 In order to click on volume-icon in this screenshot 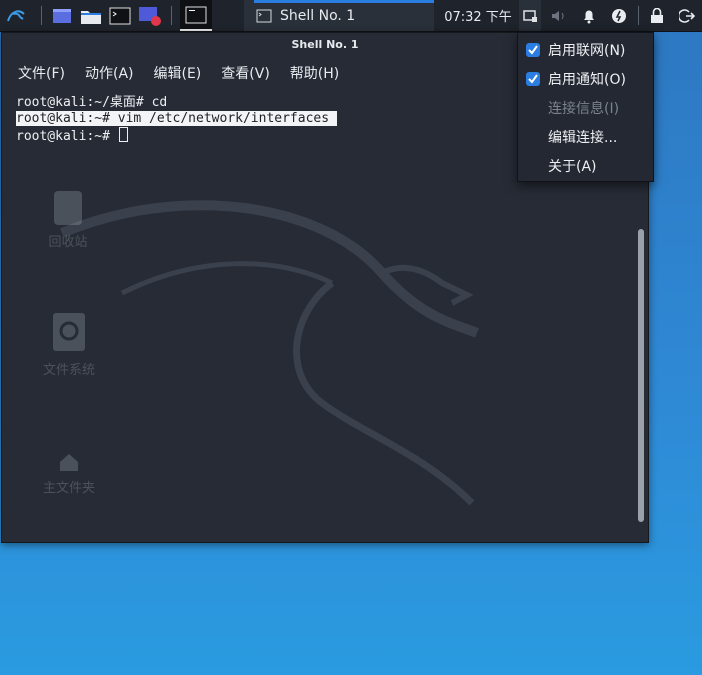, I will do `click(558, 15)`.